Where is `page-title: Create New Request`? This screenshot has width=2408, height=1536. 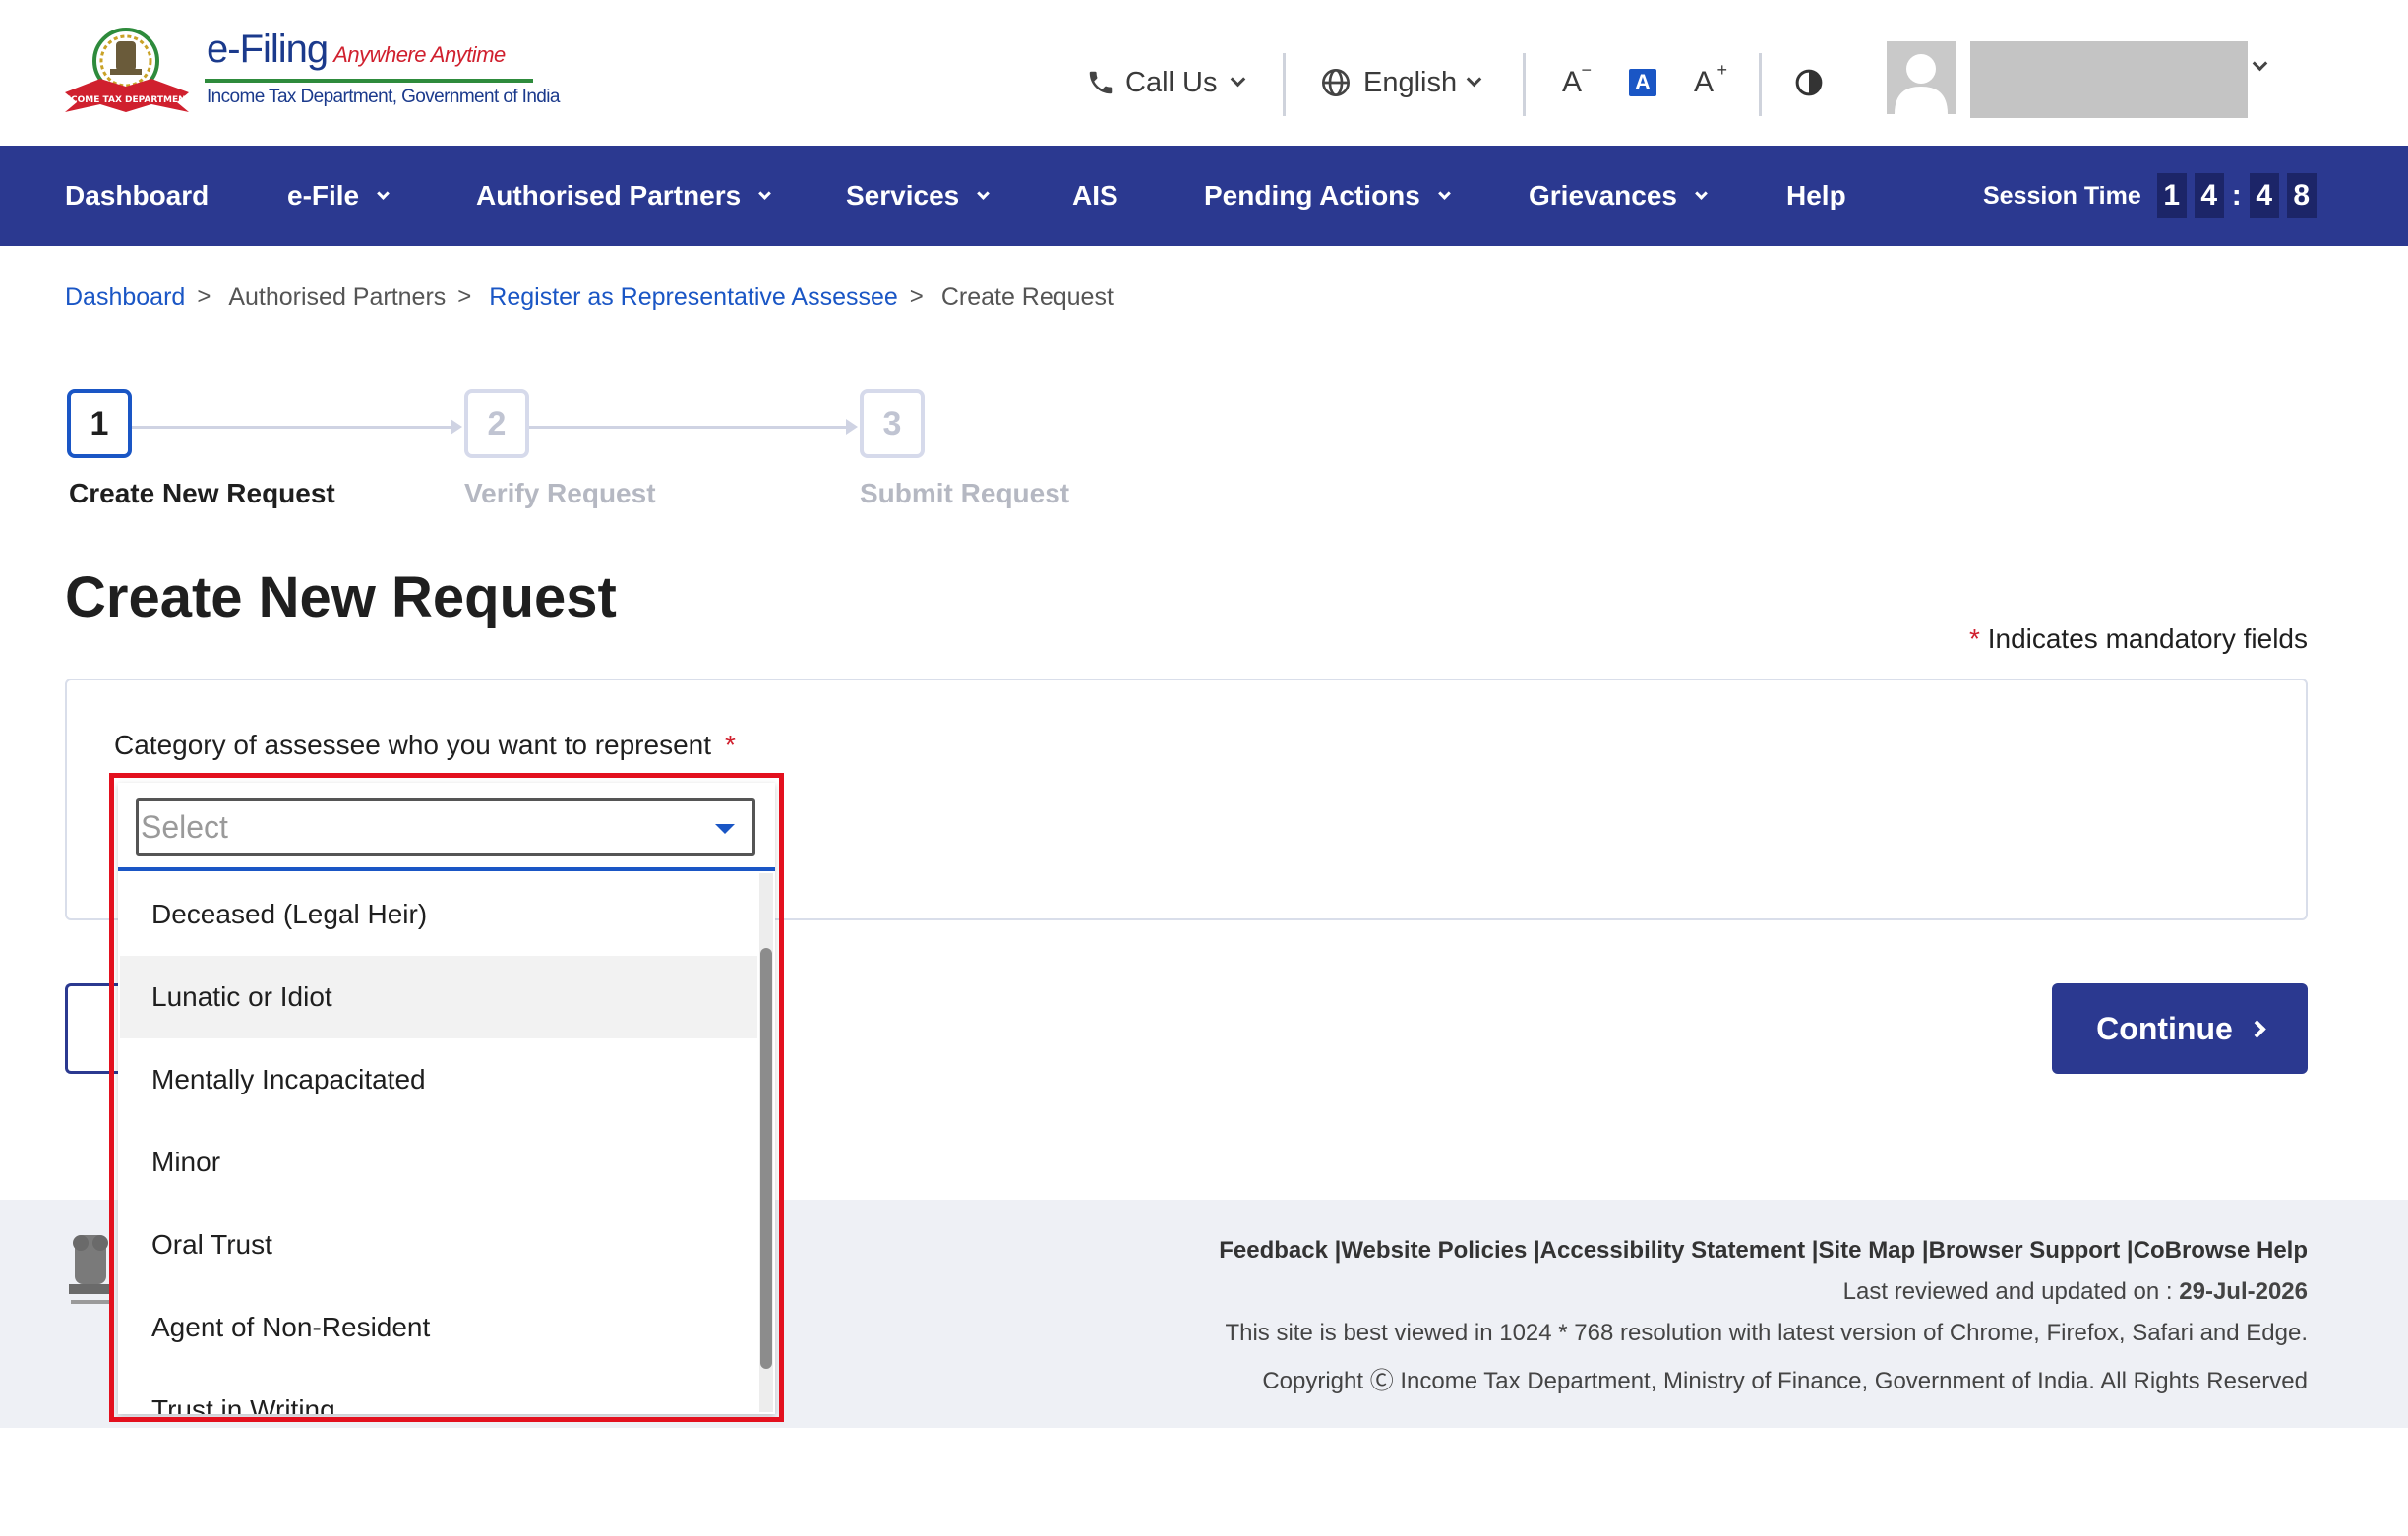 page-title: Create New Request is located at coordinates (341, 597).